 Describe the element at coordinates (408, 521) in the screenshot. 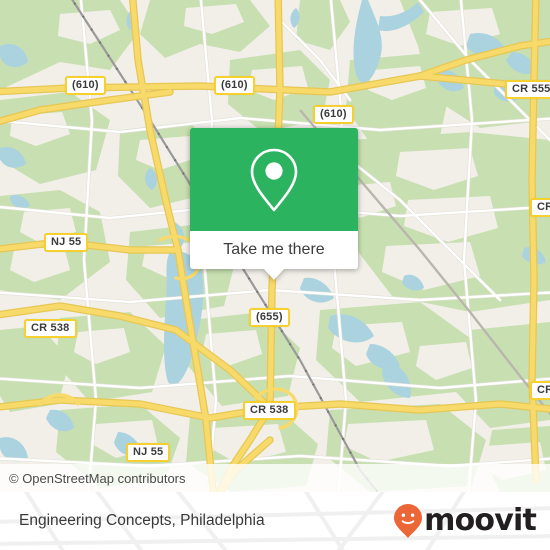

I see `moovit-smiley-pin-icon` at that location.